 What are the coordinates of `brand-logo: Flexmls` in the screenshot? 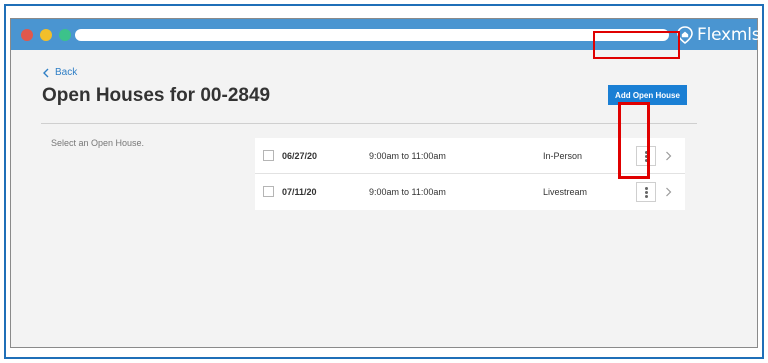 It's located at (719, 35).